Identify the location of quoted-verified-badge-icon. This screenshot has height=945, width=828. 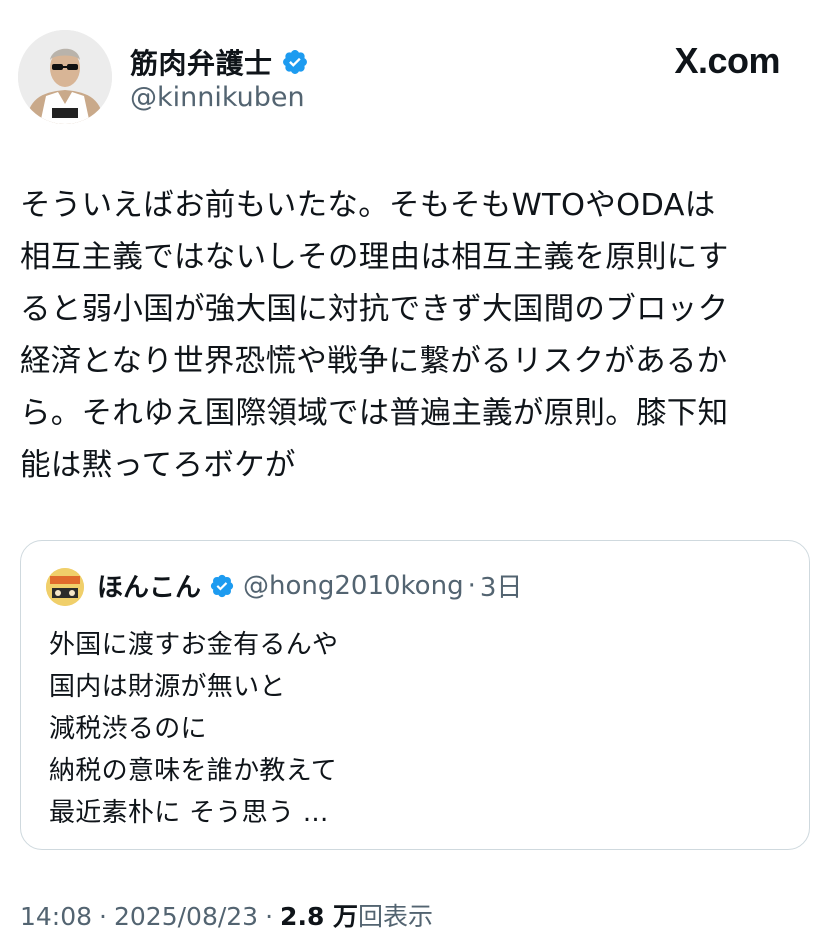
(222, 585).